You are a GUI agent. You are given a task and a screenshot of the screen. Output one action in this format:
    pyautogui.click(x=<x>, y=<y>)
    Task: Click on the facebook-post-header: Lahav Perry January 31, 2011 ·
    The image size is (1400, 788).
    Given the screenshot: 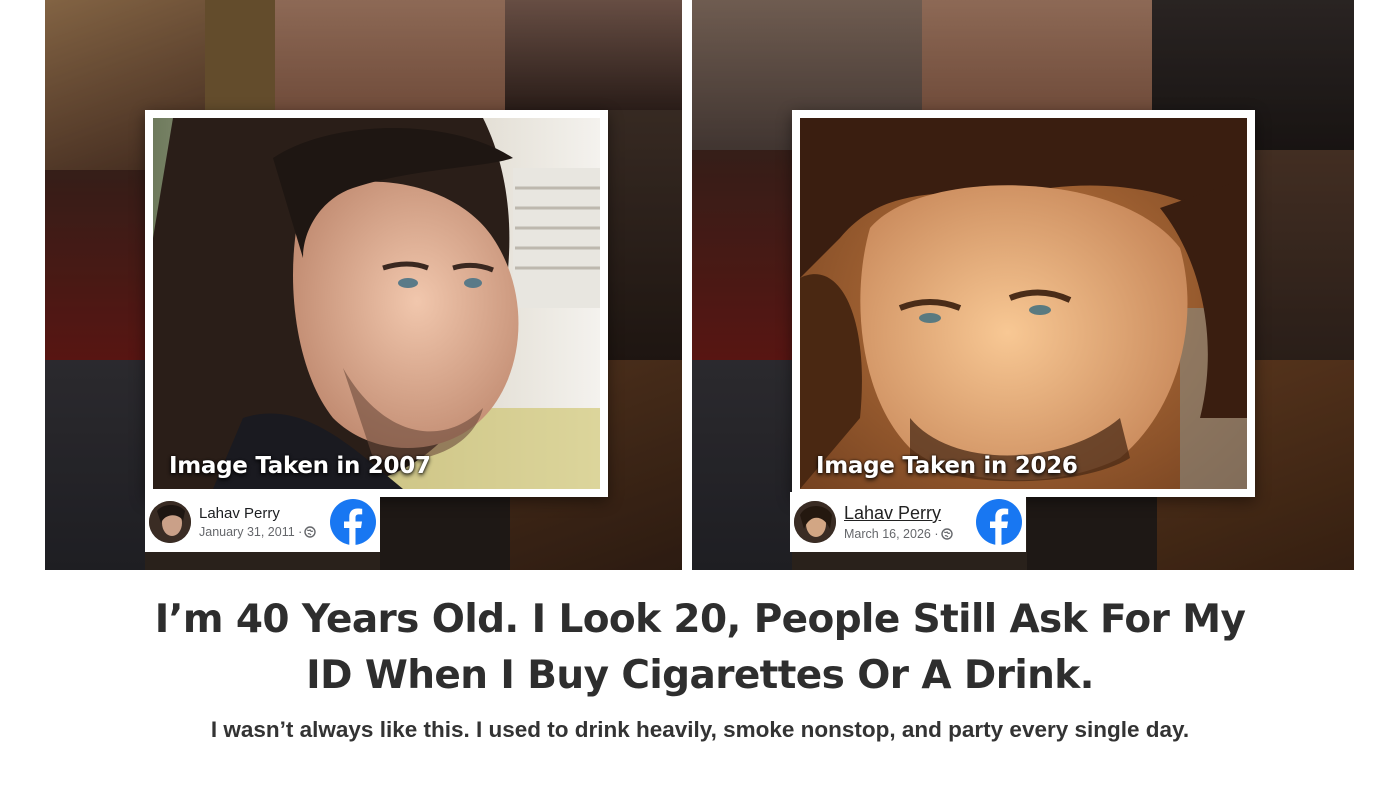 What is the action you would take?
    pyautogui.click(x=262, y=522)
    